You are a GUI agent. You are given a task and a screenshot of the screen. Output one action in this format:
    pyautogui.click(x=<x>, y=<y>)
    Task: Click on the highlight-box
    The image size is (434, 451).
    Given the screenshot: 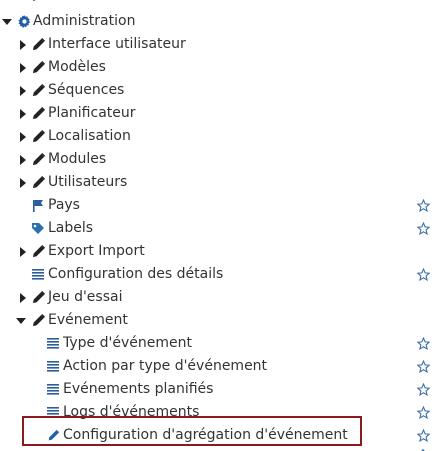 What is the action you would take?
    pyautogui.click(x=192, y=431)
    